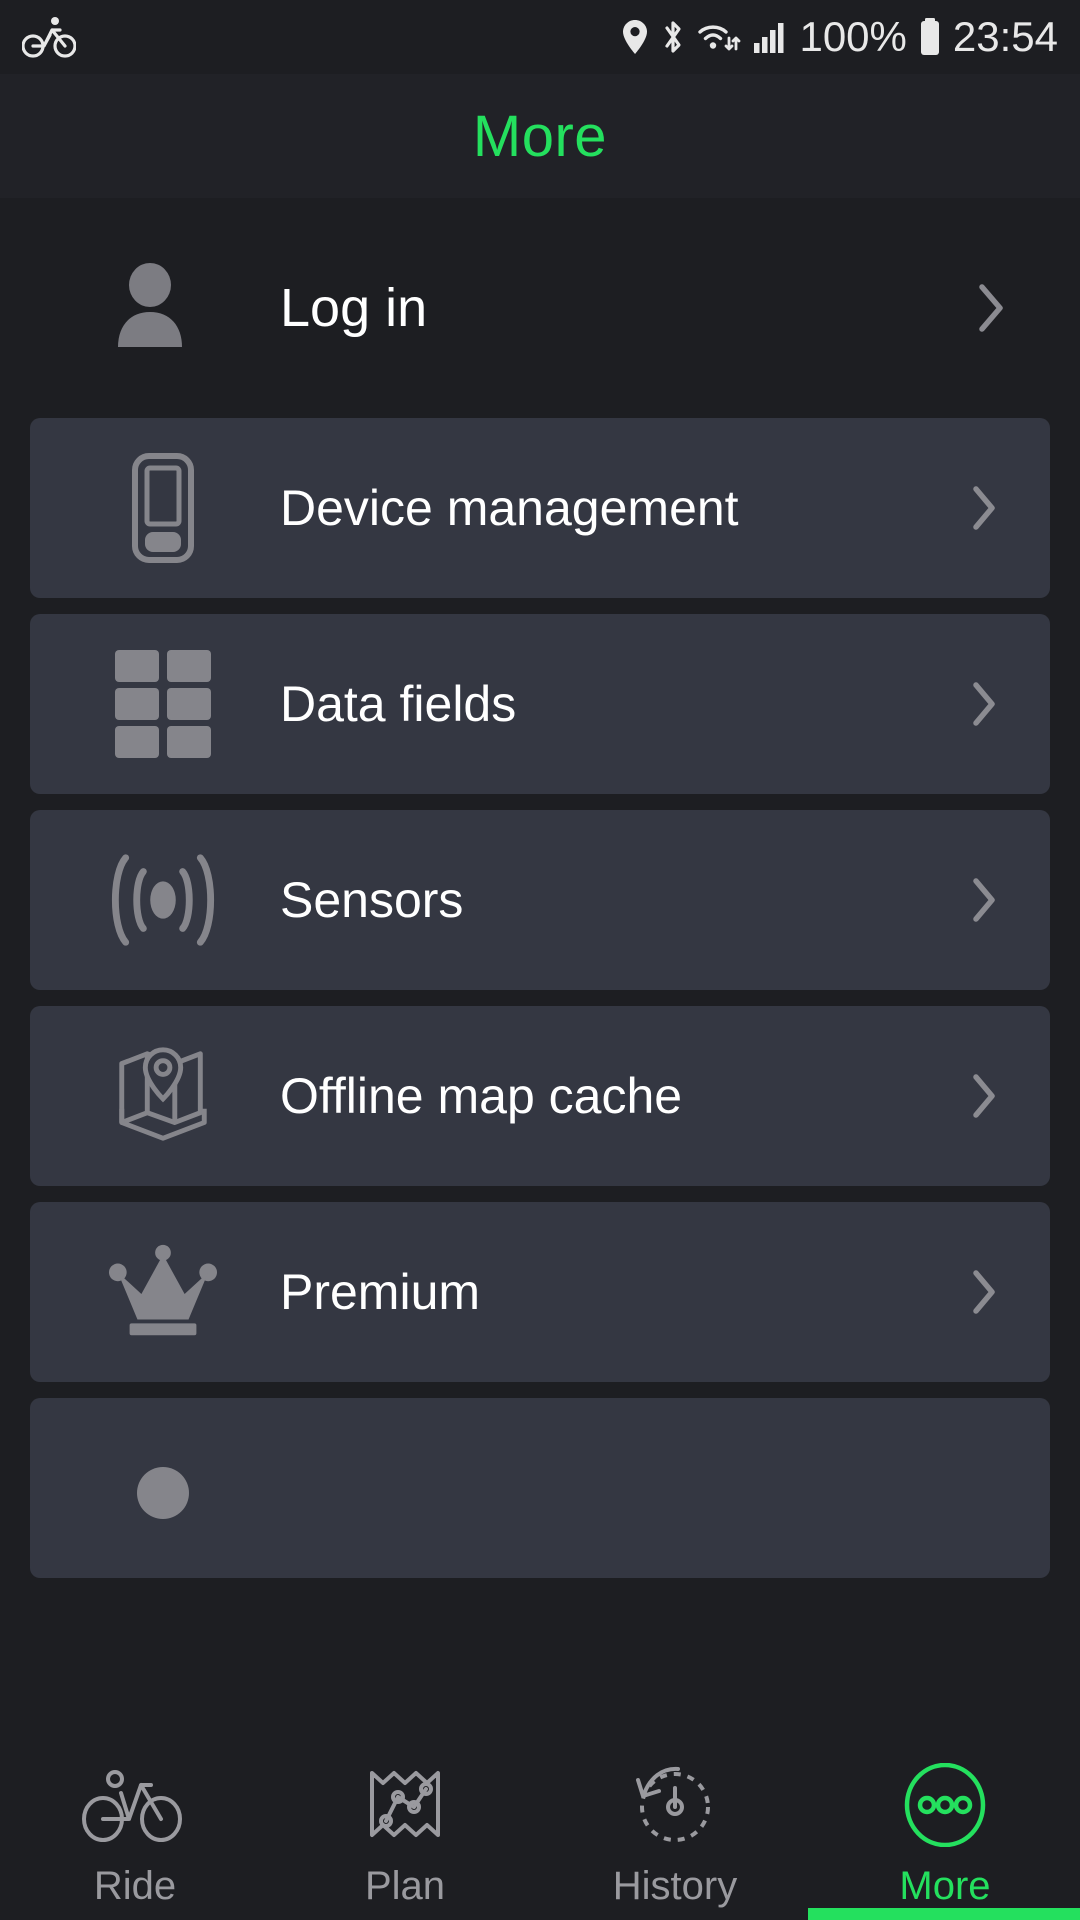 The width and height of the screenshot is (1080, 1920). I want to click on nav-tab-more: More, so click(945, 1824).